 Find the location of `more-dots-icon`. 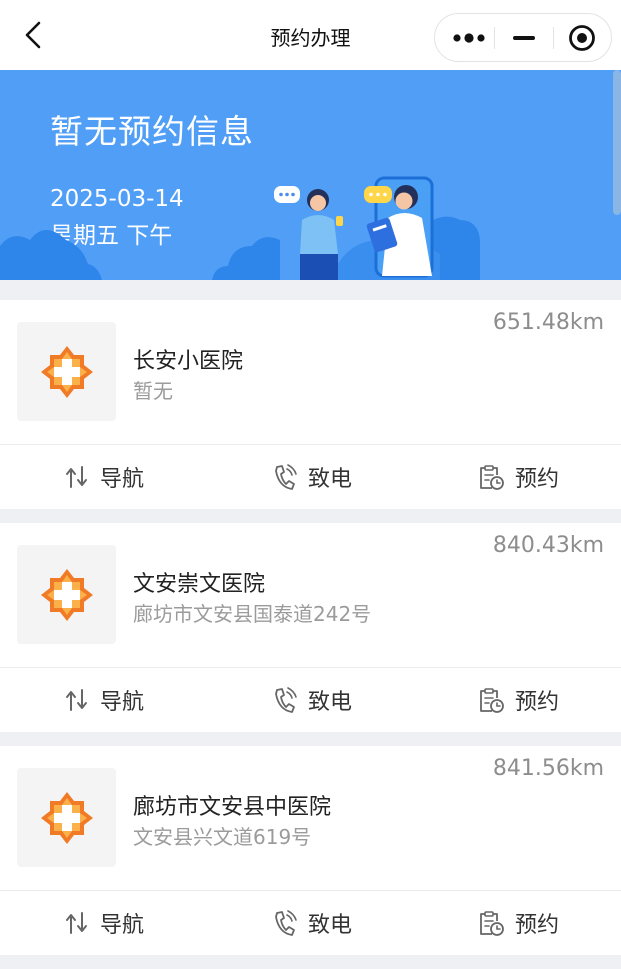

more-dots-icon is located at coordinates (469, 37).